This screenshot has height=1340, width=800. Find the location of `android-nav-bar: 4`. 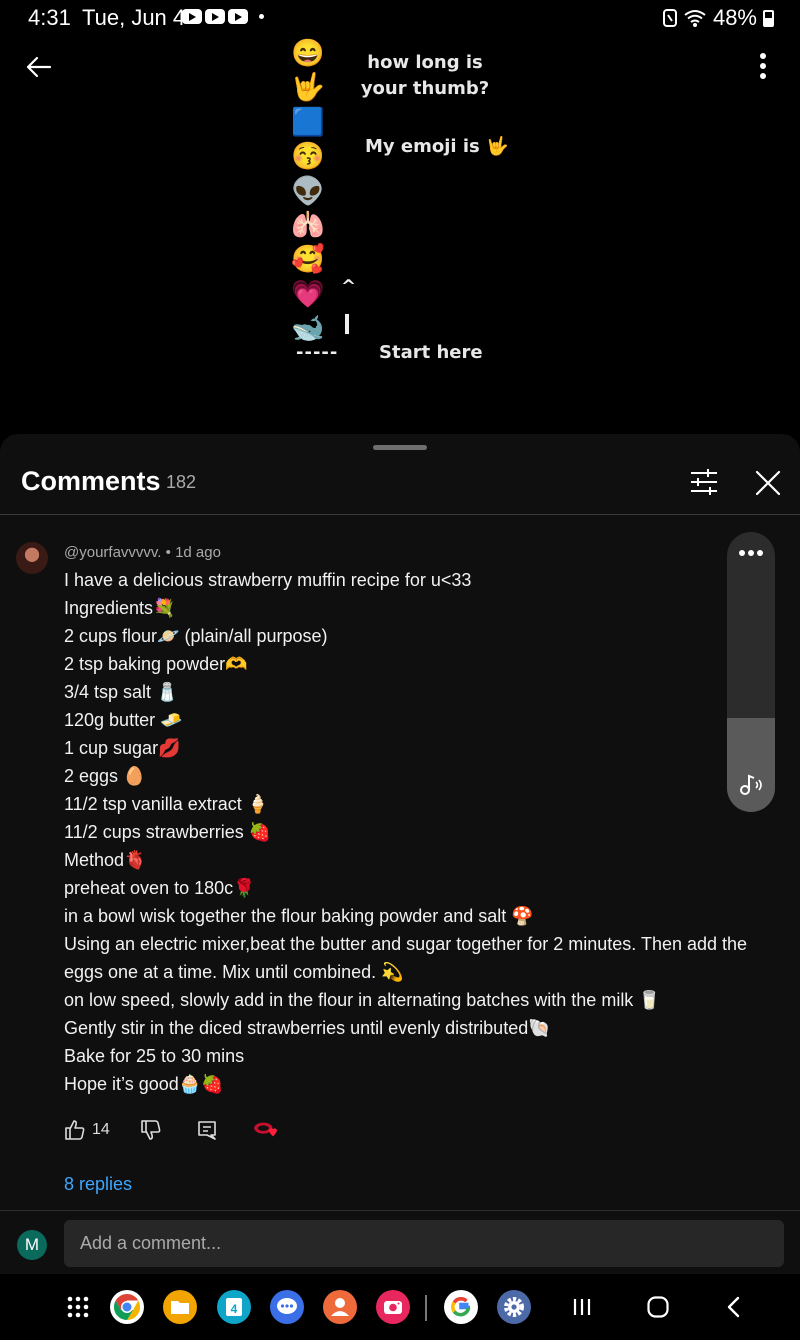

android-nav-bar: 4 is located at coordinates (400, 1307).